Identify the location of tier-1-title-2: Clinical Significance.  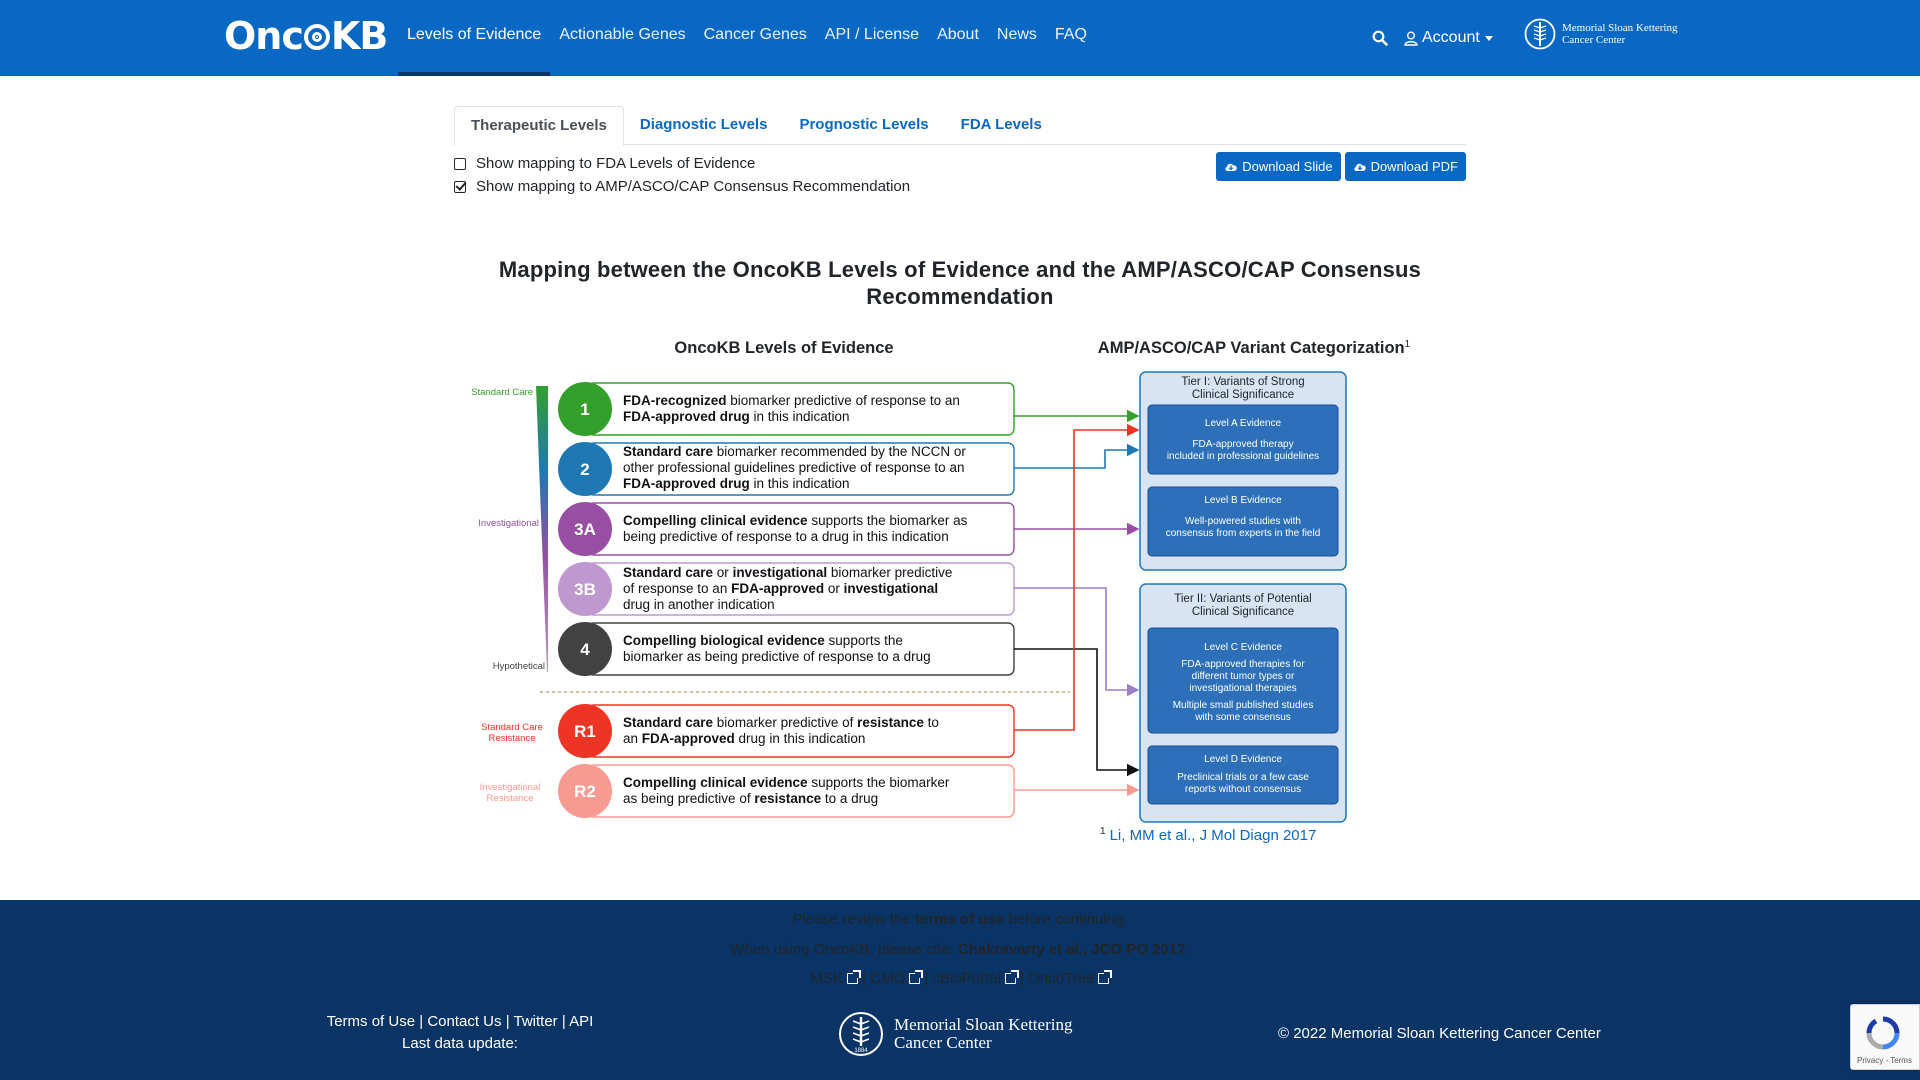
(1243, 395).